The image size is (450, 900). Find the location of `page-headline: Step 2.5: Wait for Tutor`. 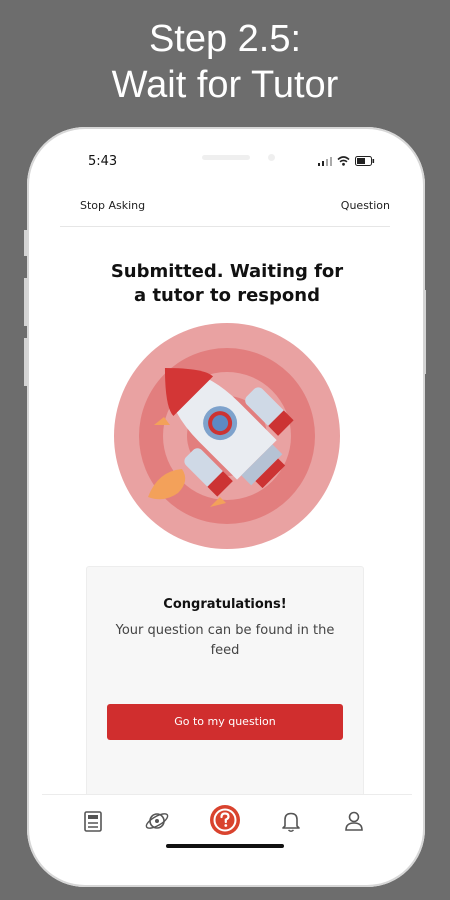

page-headline: Step 2.5: Wait for Tutor is located at coordinates (225, 62).